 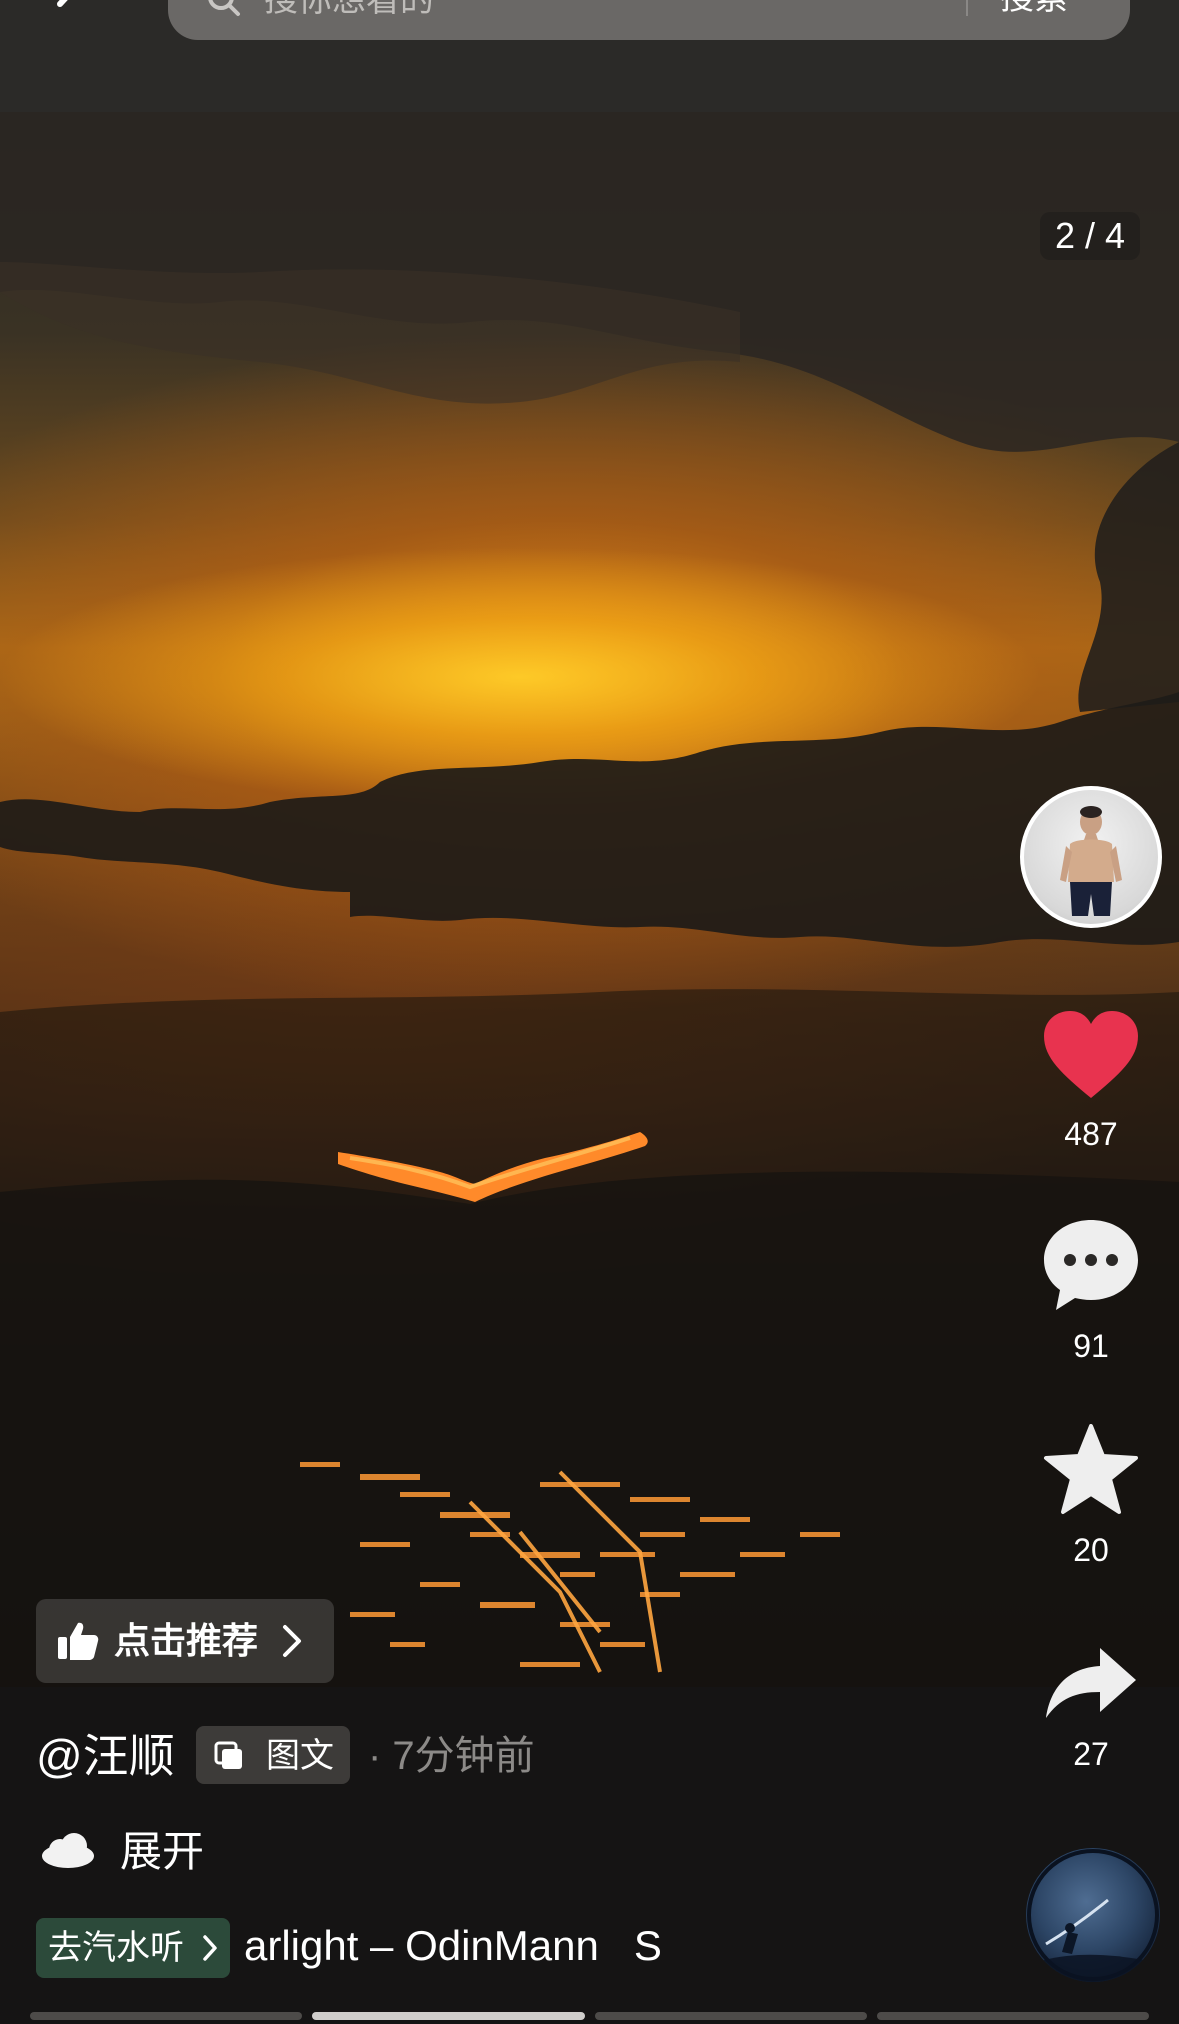 I want to click on comment-bubble-icon, so click(x=1091, y=1265).